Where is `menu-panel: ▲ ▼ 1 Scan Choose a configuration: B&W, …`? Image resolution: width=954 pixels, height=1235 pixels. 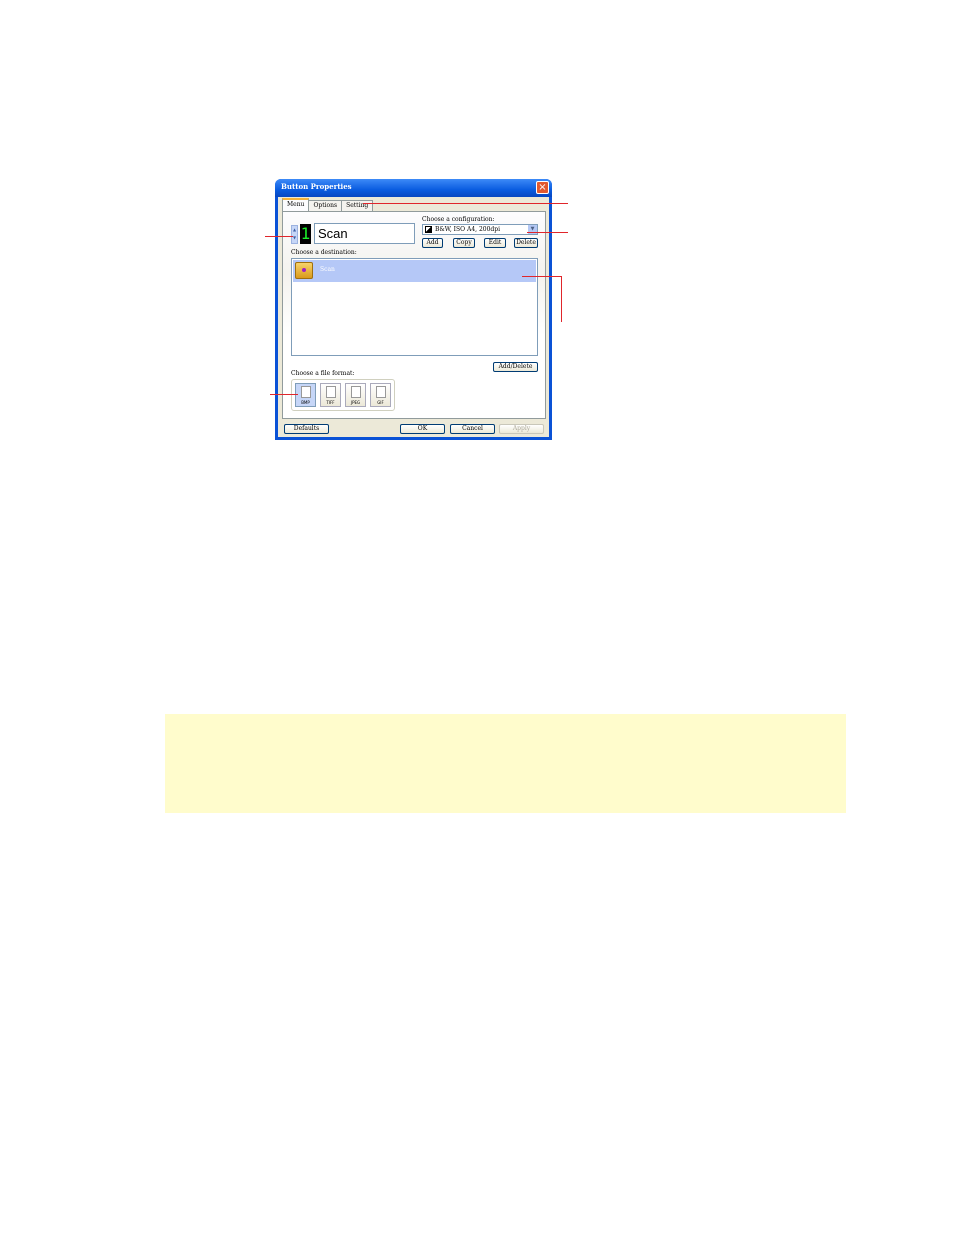
menu-panel: ▲ ▼ 1 Scan Choose a configuration: B&W, … is located at coordinates (414, 315).